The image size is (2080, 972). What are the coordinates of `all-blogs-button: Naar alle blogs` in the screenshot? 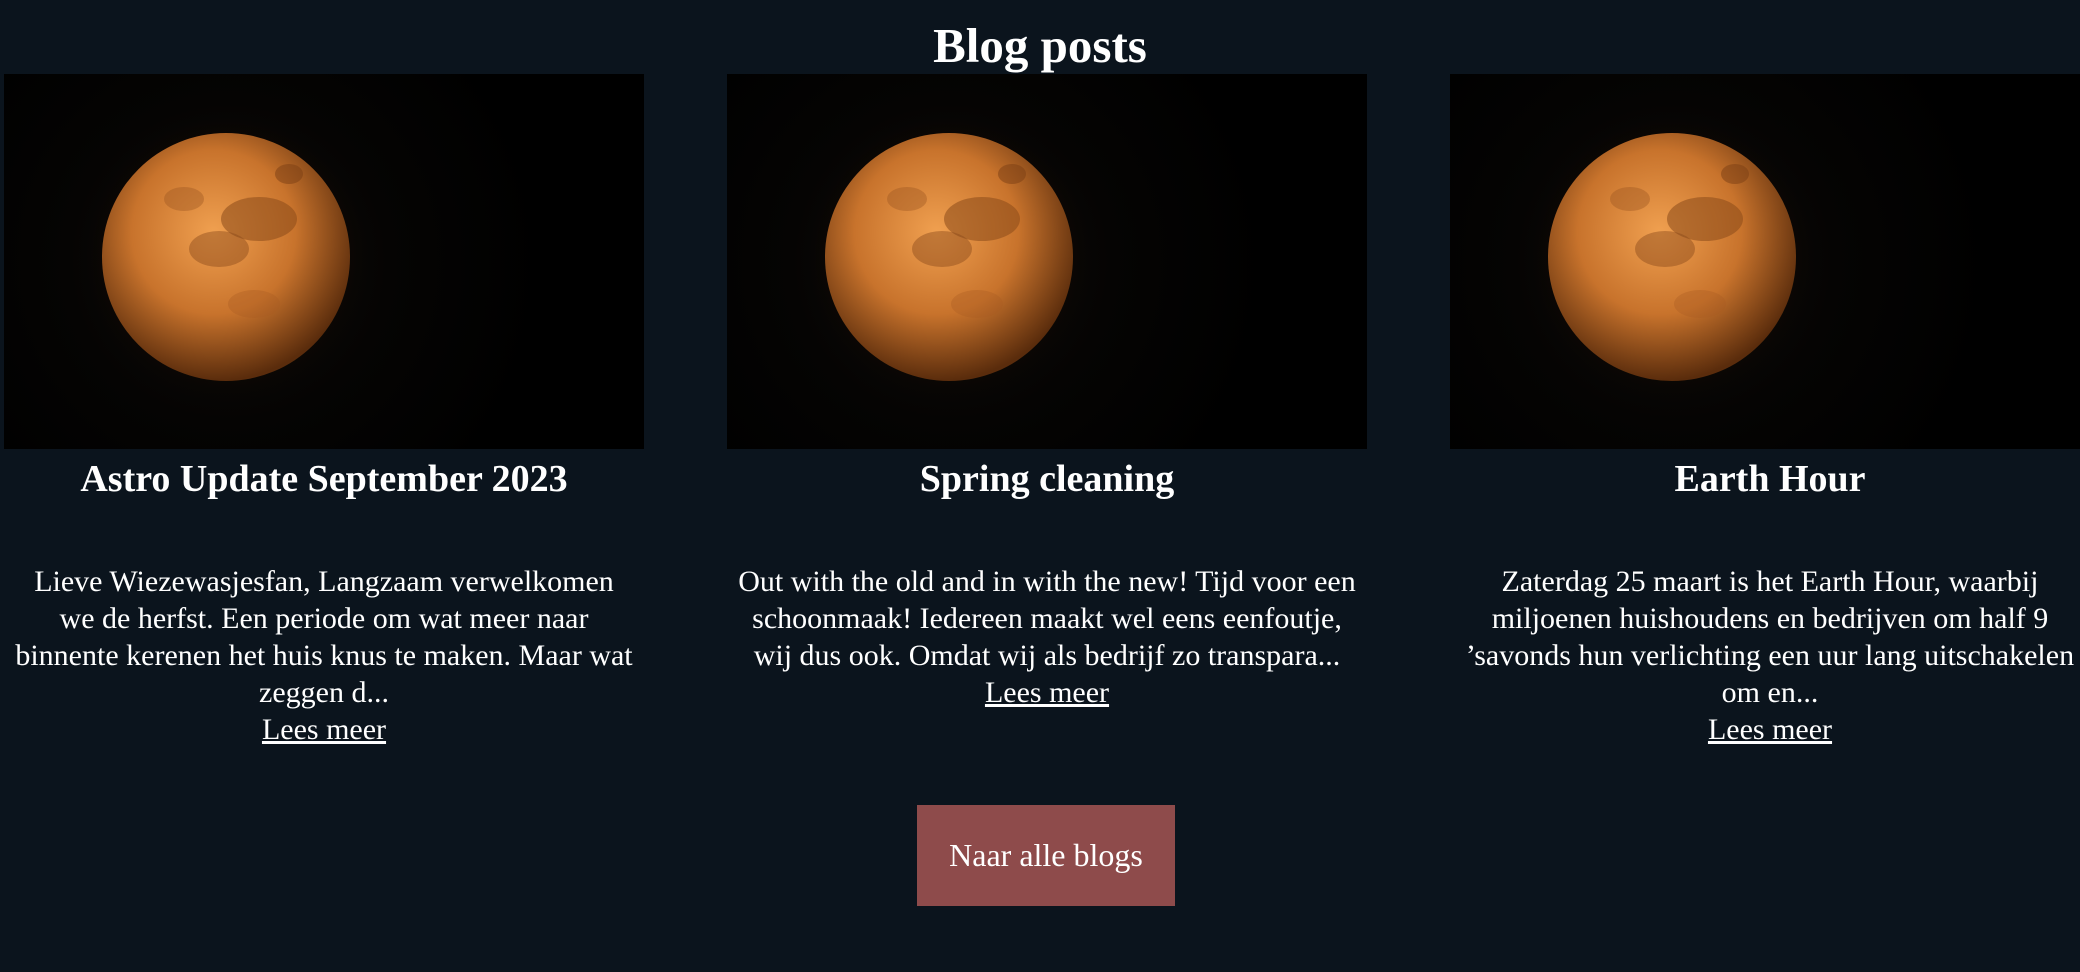 It's located at (1046, 855).